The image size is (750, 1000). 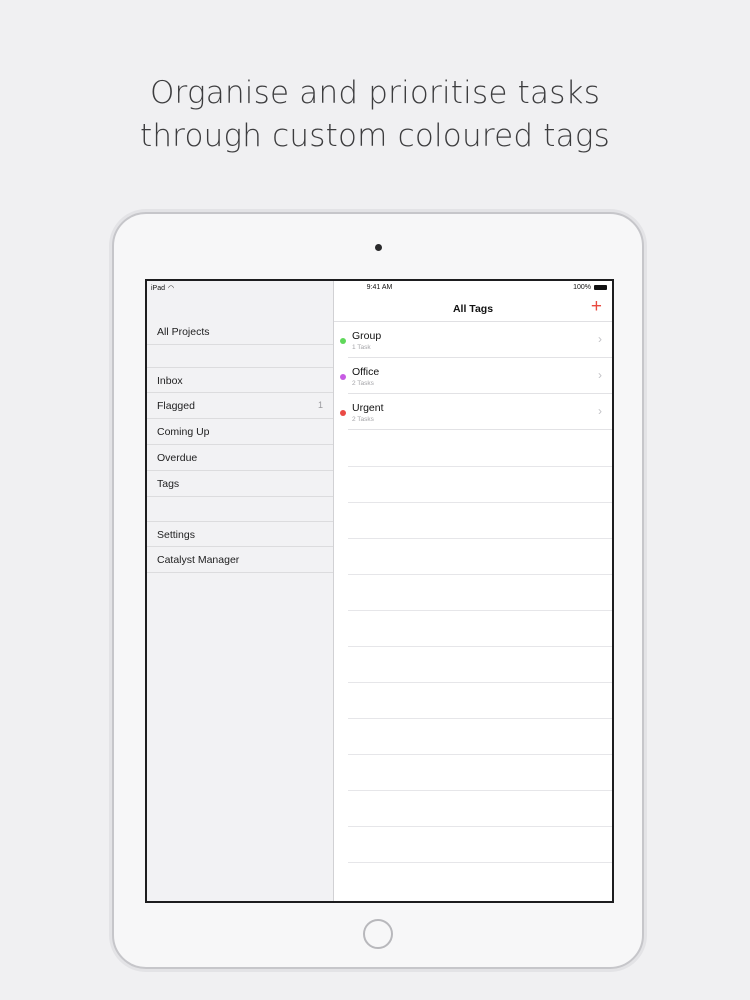 What do you see at coordinates (240, 484) in the screenshot?
I see `sidebar-item-tags: Tags` at bounding box center [240, 484].